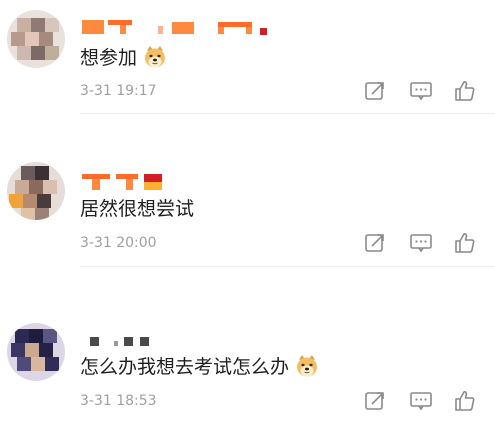 The width and height of the screenshot is (495, 423). What do you see at coordinates (185, 367) in the screenshot?
I see `comment-text-body: 怎么办我想去考试怎么办` at bounding box center [185, 367].